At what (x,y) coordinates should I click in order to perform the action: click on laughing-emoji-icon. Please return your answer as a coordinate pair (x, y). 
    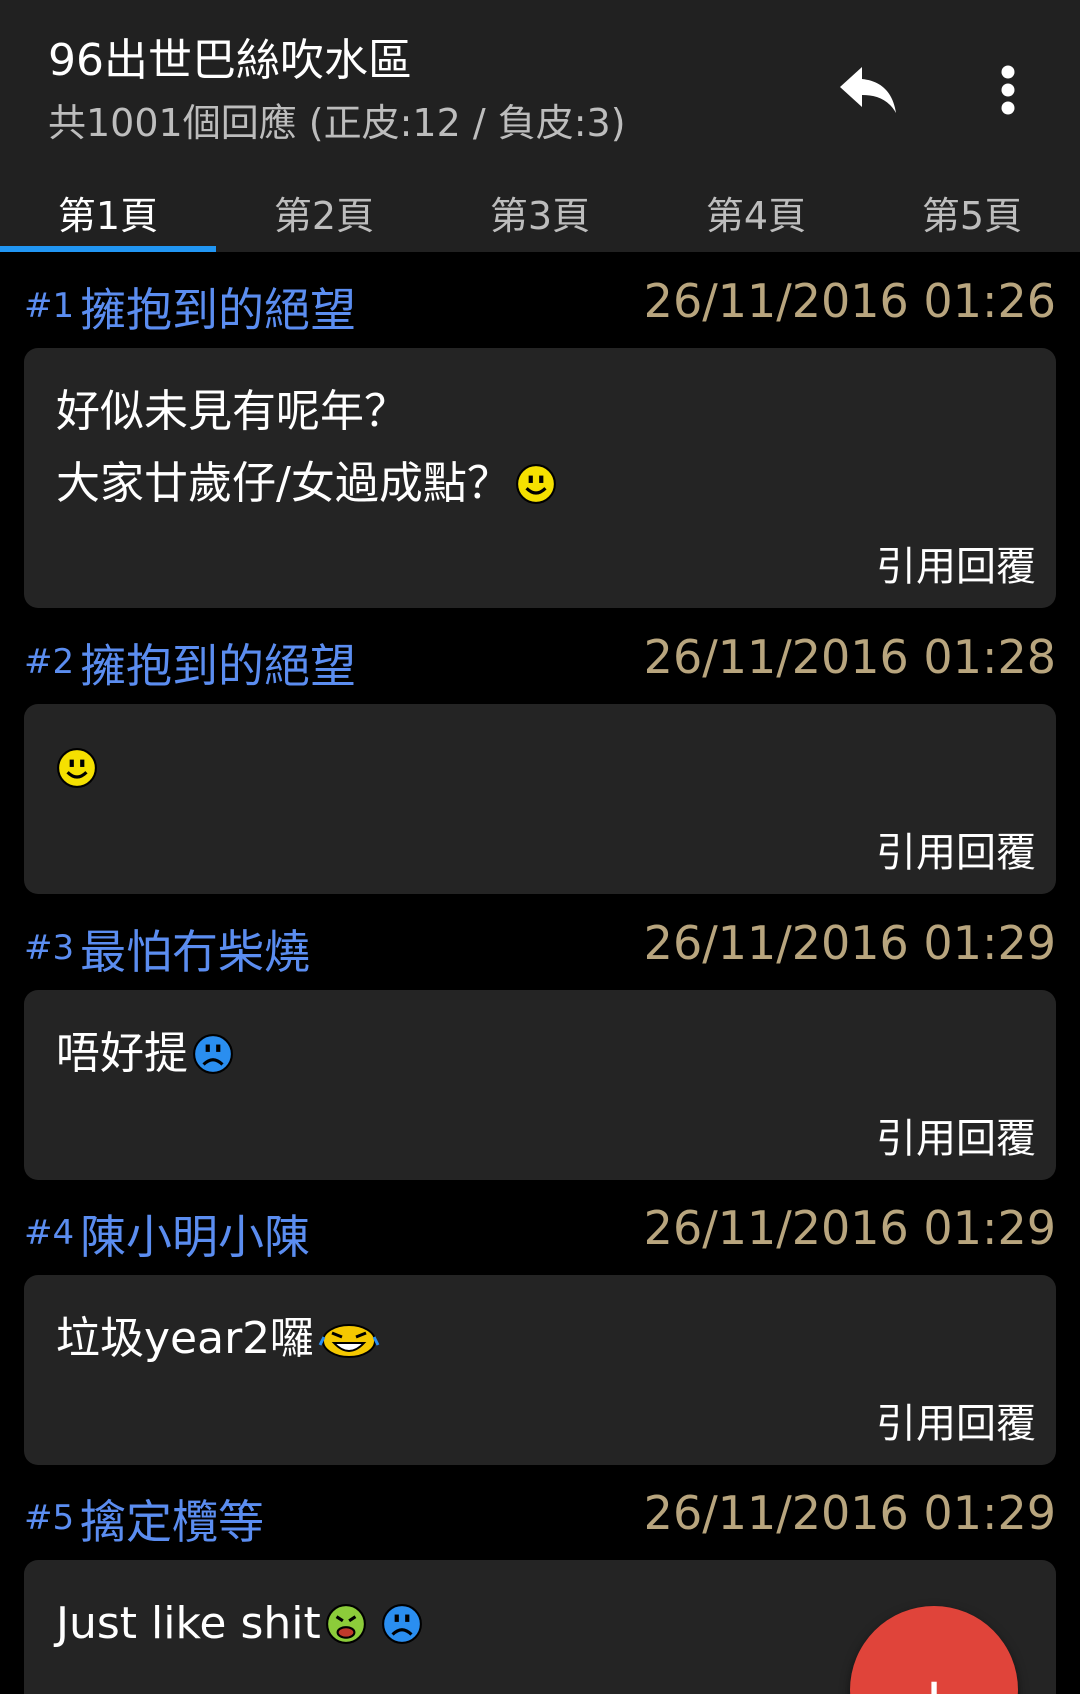
    Looking at the image, I should click on (349, 1341).